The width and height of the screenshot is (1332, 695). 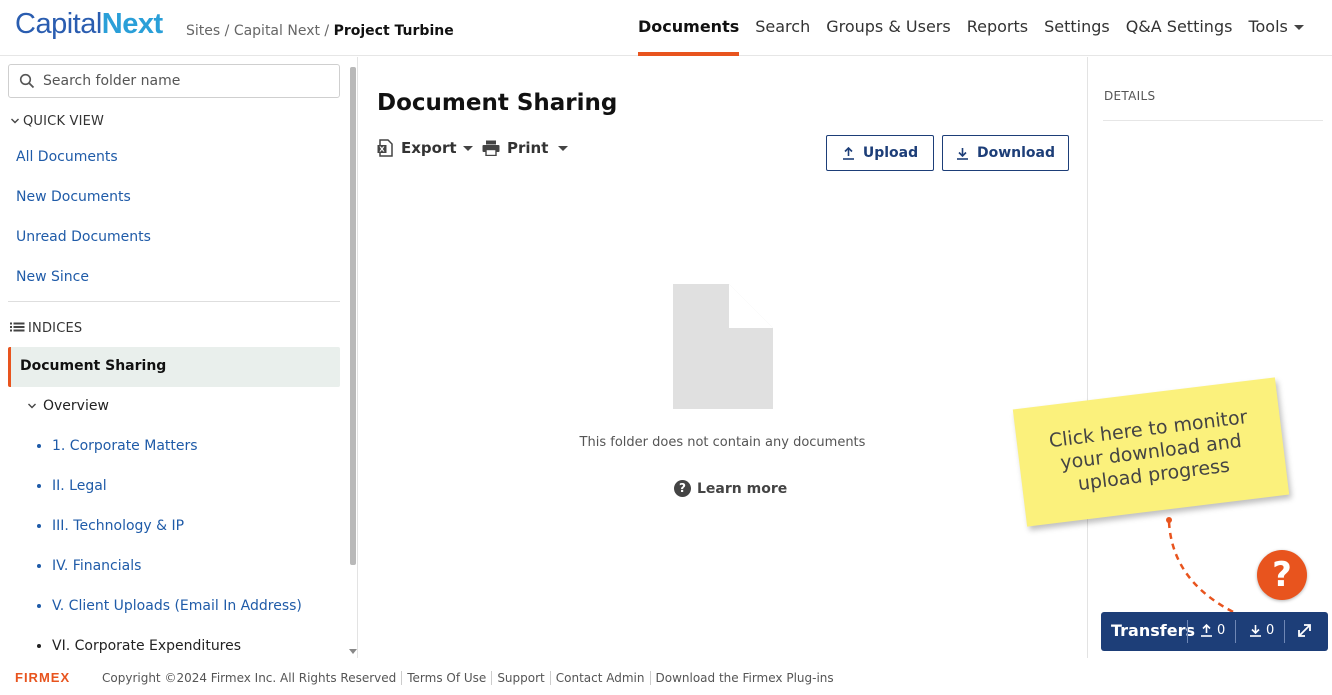 I want to click on folder-client-uploads: V. Client Uploads (Email In Address), so click(x=177, y=606).